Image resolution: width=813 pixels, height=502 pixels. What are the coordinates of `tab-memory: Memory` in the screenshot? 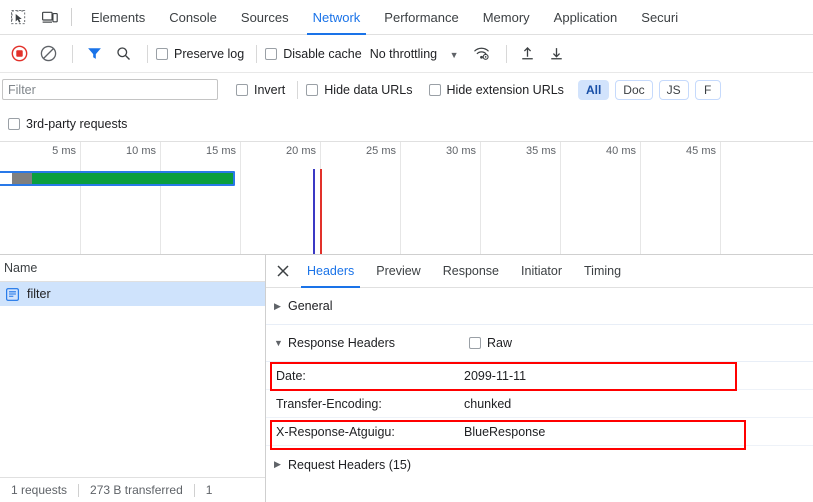 It's located at (506, 17).